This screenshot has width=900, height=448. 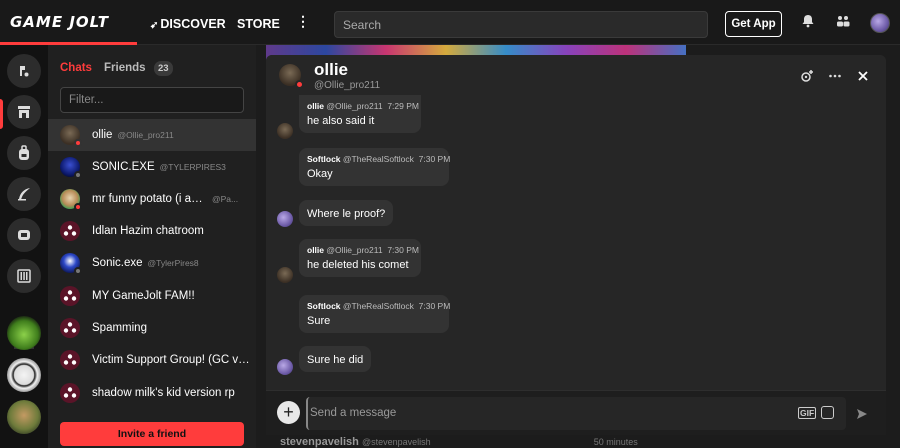 I want to click on message-input: Send a message, so click(x=576, y=413).